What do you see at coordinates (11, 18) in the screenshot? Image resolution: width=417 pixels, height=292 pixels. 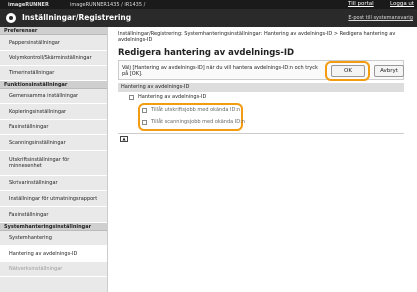 I see `settings-logo-icon` at bounding box center [11, 18].